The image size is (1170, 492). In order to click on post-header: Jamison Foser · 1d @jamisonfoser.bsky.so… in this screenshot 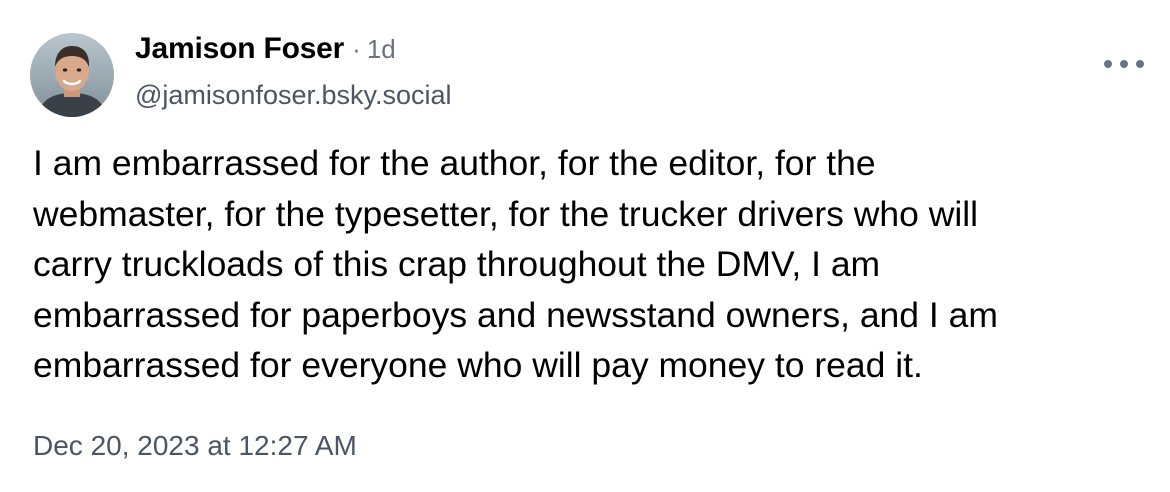, I will do `click(585, 71)`.